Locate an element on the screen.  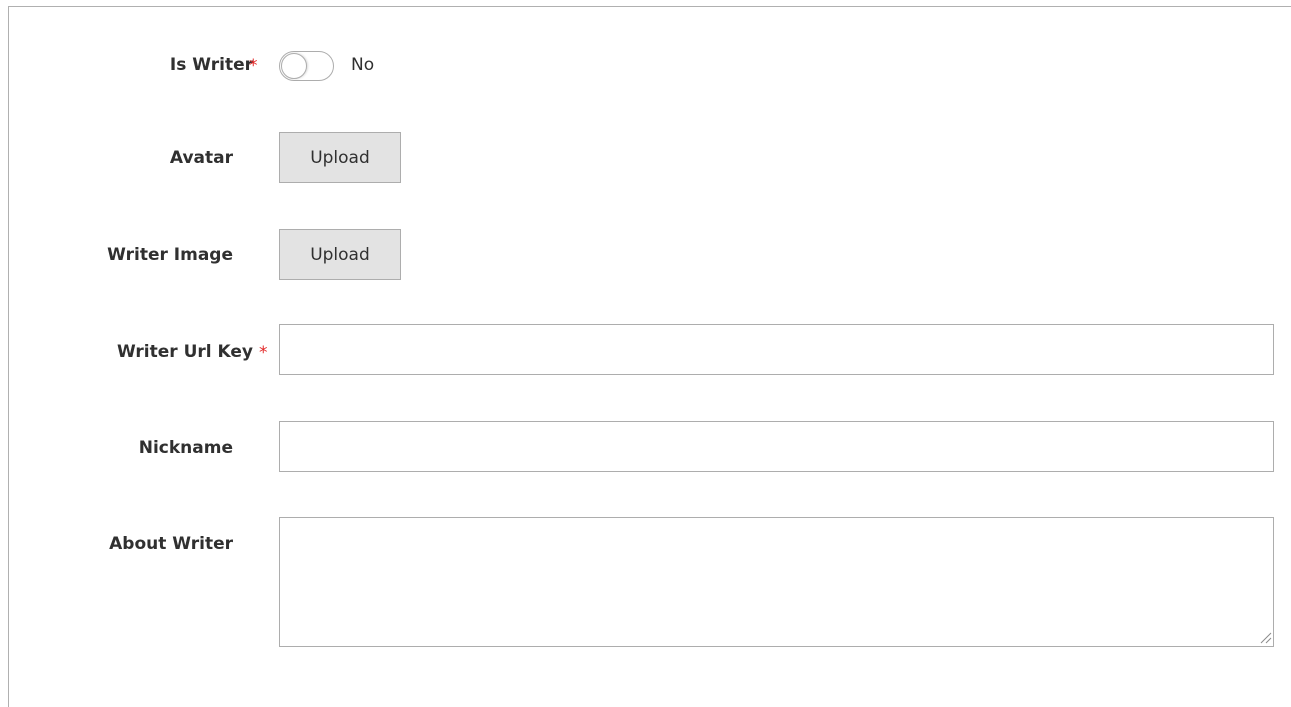
writer-url-key-input is located at coordinates (776, 349).